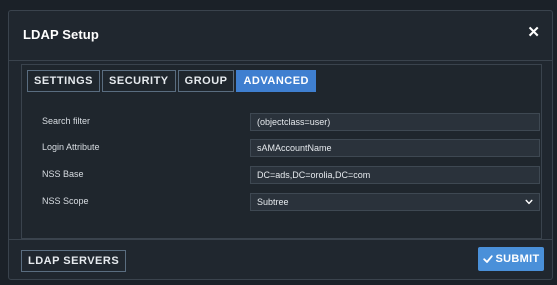  I want to click on login-attribute-label: Login Attribute, so click(71, 147).